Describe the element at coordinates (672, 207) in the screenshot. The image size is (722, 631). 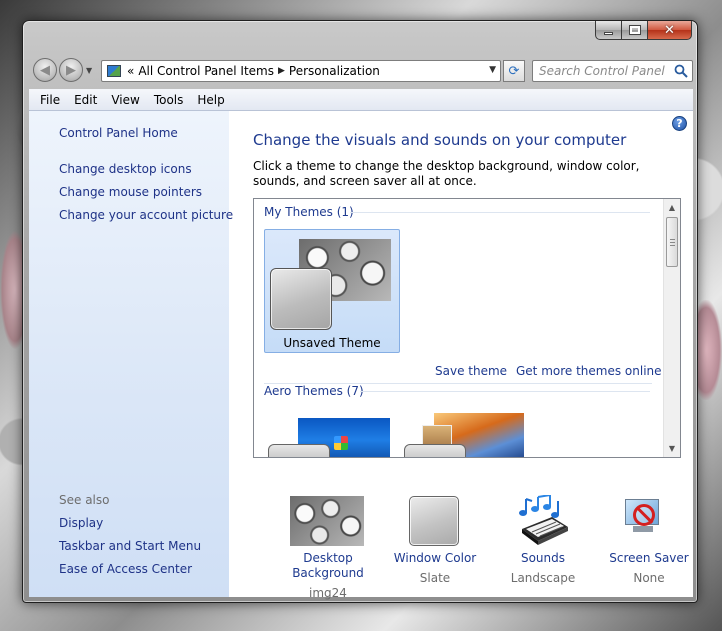
I see `scroll-up-icon: ▲` at that location.